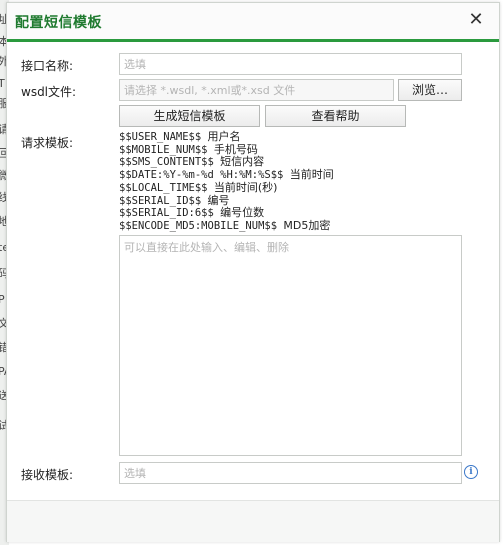 This screenshot has height=545, width=503. What do you see at coordinates (188, 149) in the screenshot?
I see `template-variable: $$MOBILE_NUM$$ 手机号码` at bounding box center [188, 149].